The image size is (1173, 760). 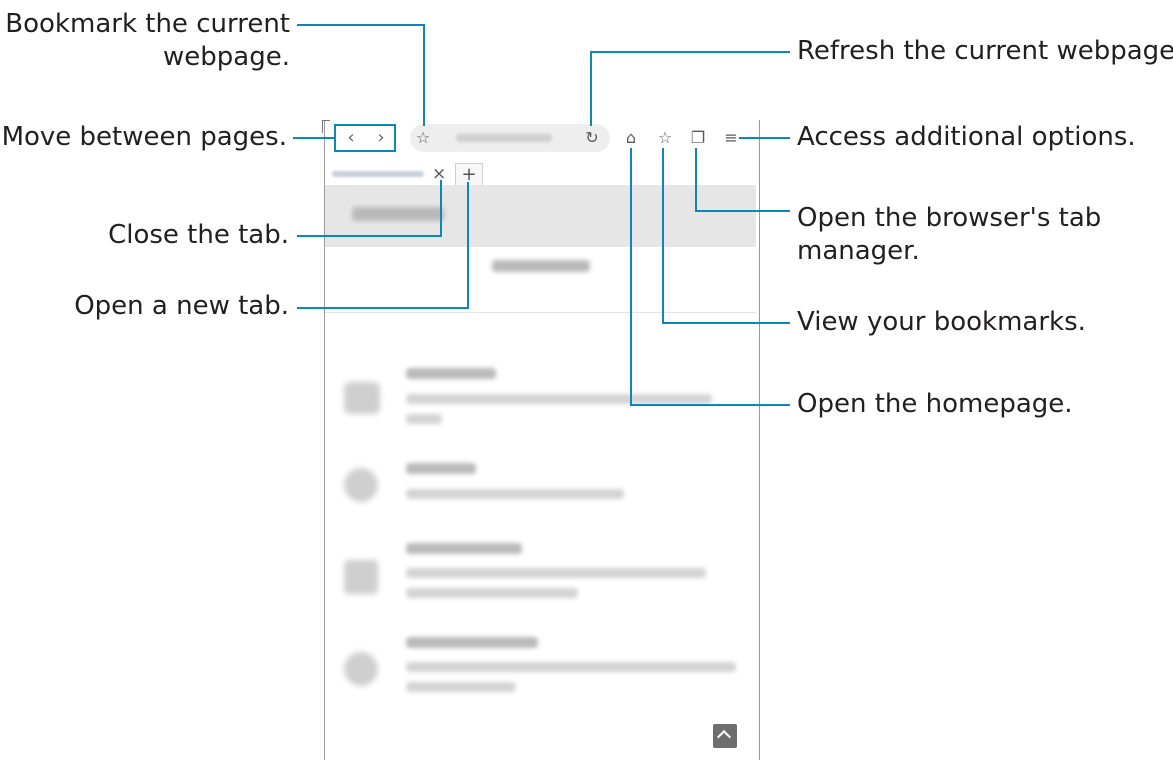 I want to click on returns-icon, so click(x=361, y=485).